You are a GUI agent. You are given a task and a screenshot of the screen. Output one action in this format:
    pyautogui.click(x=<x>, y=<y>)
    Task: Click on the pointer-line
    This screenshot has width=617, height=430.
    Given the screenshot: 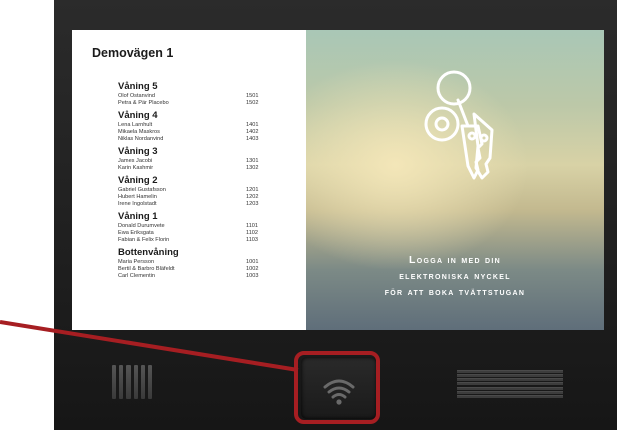 What is the action you would take?
    pyautogui.click(x=149, y=346)
    